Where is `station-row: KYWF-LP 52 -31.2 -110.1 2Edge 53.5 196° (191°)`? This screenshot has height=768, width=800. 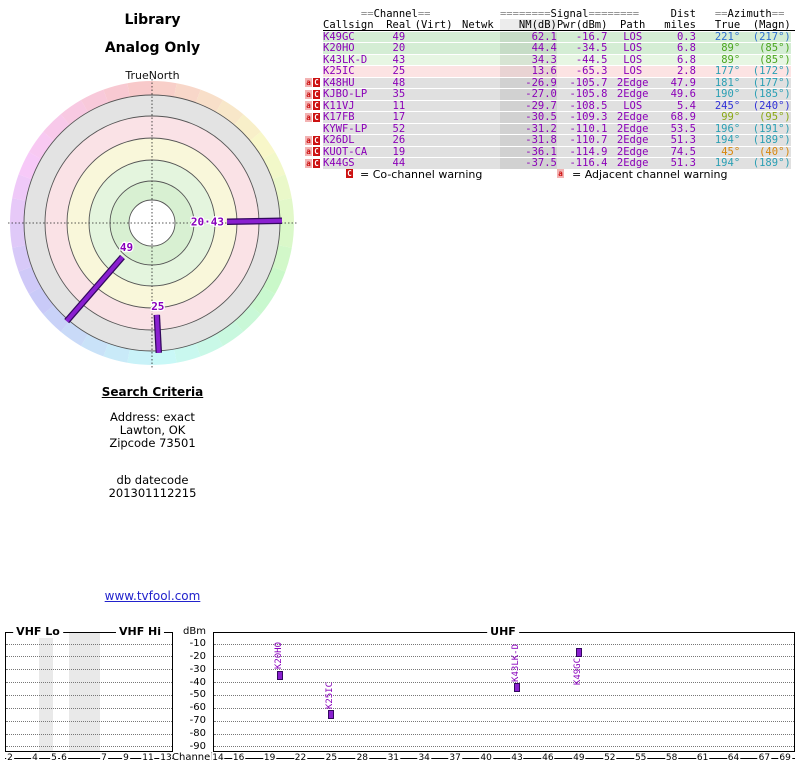 station-row: KYWF-LP 52 -31.2 -110.1 2Edge 53.5 196° (191°) is located at coordinates (557, 128).